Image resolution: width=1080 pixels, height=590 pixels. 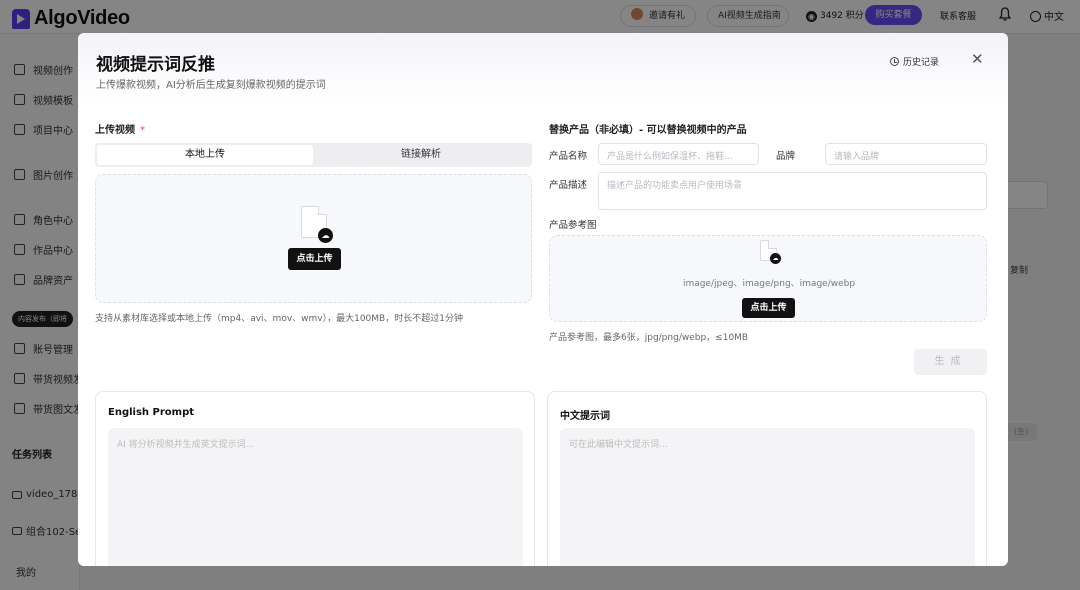 What do you see at coordinates (648, 130) in the screenshot?
I see `replace-product-label: 替换产品（非必填）- 可以替换视频中的产品` at bounding box center [648, 130].